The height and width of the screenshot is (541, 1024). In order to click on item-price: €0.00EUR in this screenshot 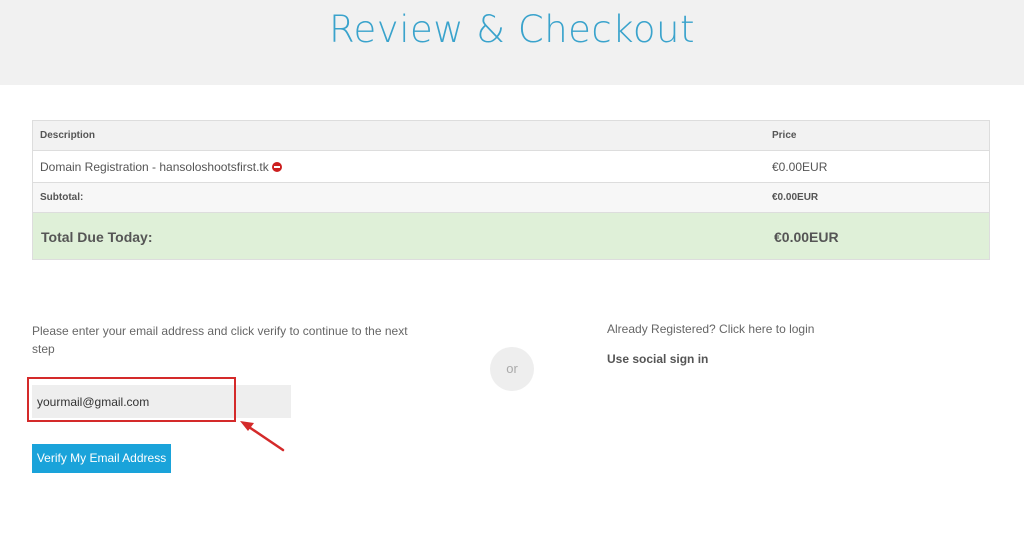, I will do `click(800, 167)`.